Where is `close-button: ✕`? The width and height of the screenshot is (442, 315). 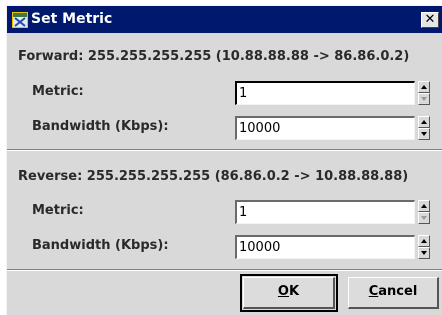
close-button: ✕ is located at coordinates (430, 20).